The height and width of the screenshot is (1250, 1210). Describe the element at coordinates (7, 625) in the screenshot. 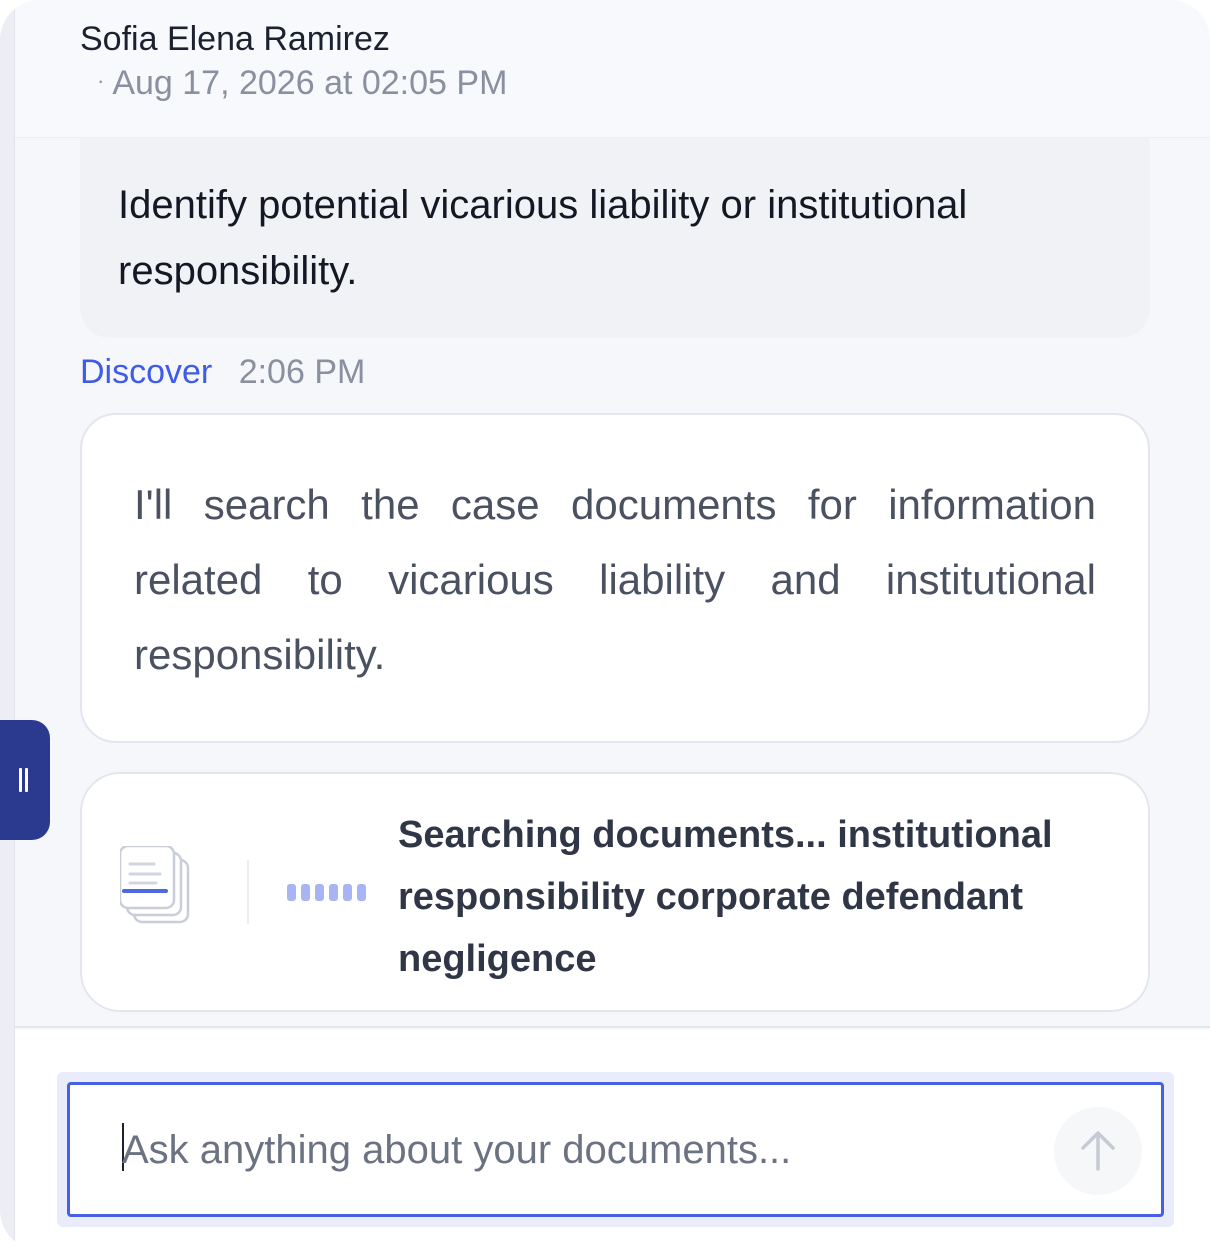

I see `panel-left-edge` at that location.